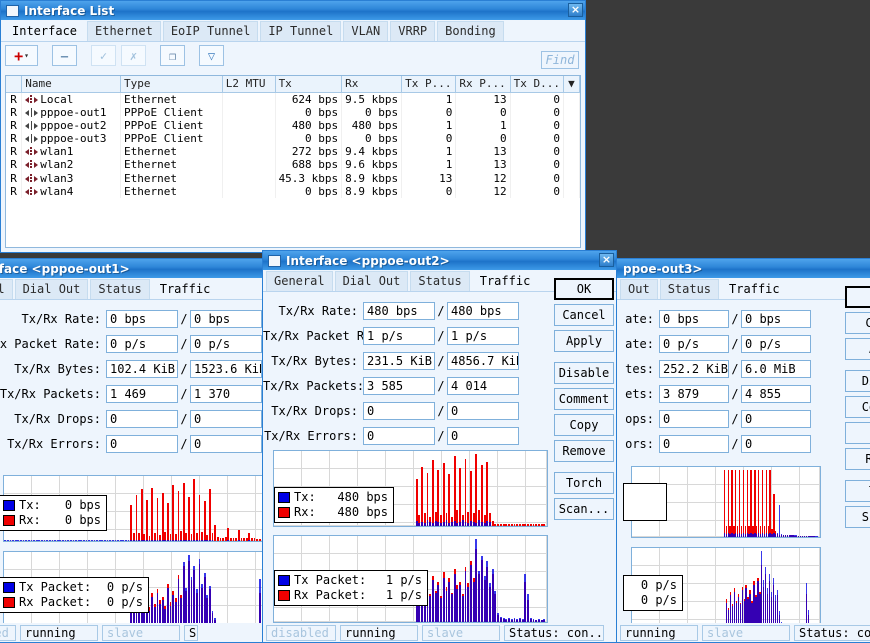  Describe the element at coordinates (64, 55) in the screenshot. I see `remove-button: –` at that location.